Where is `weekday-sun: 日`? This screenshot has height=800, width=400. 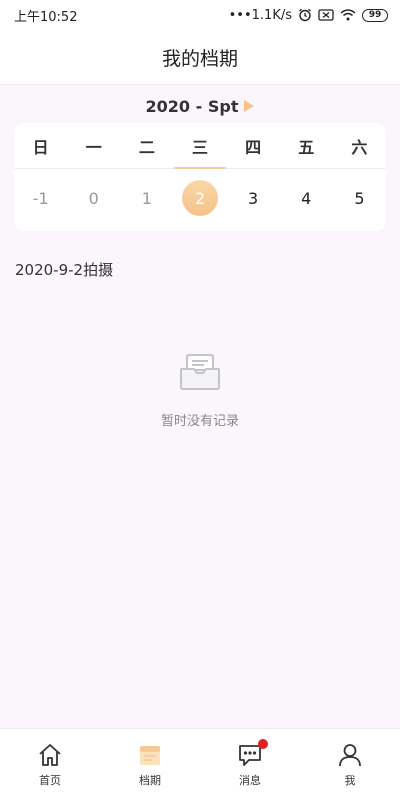
weekday-sun: 日 is located at coordinates (40, 147).